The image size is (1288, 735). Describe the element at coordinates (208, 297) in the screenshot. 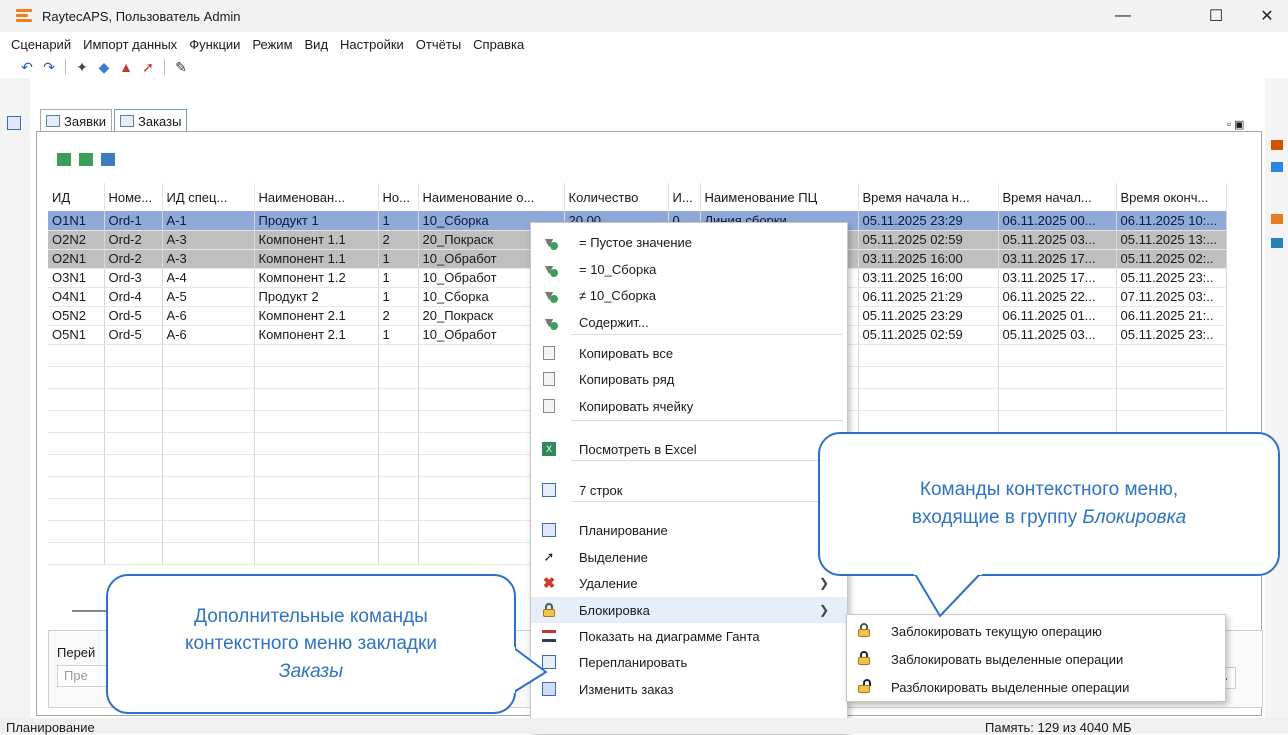

I see `table-cell: A-5` at that location.